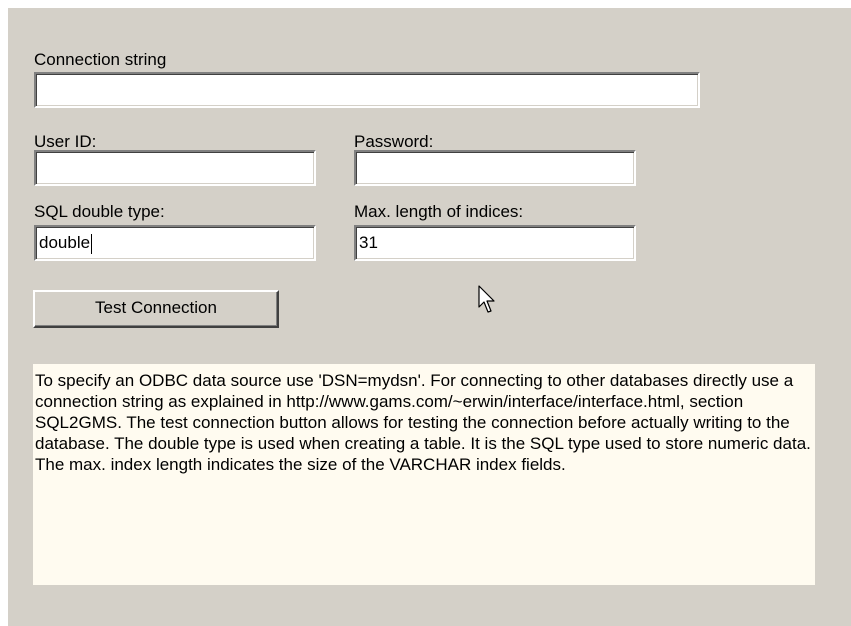 This screenshot has height=626, width=851. I want to click on connection-string-input, so click(367, 90).